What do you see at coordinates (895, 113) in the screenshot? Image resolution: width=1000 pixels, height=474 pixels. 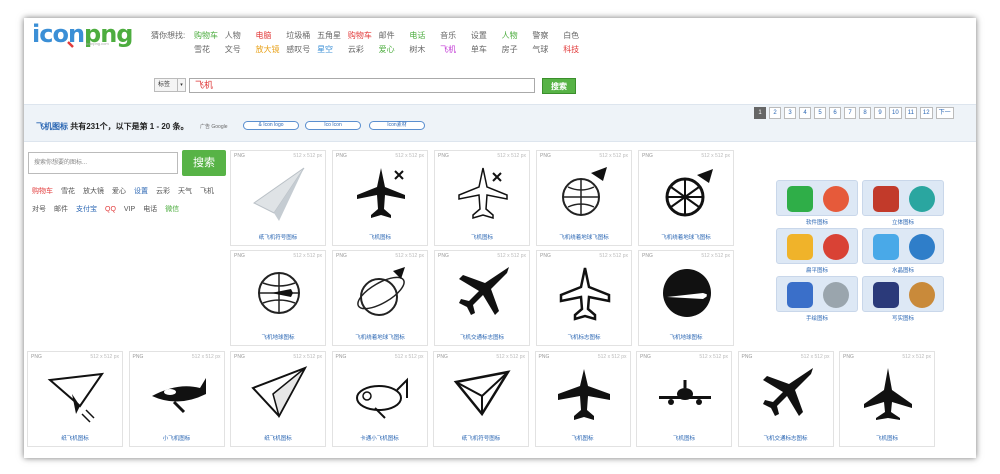 I see `page-link: 10` at bounding box center [895, 113].